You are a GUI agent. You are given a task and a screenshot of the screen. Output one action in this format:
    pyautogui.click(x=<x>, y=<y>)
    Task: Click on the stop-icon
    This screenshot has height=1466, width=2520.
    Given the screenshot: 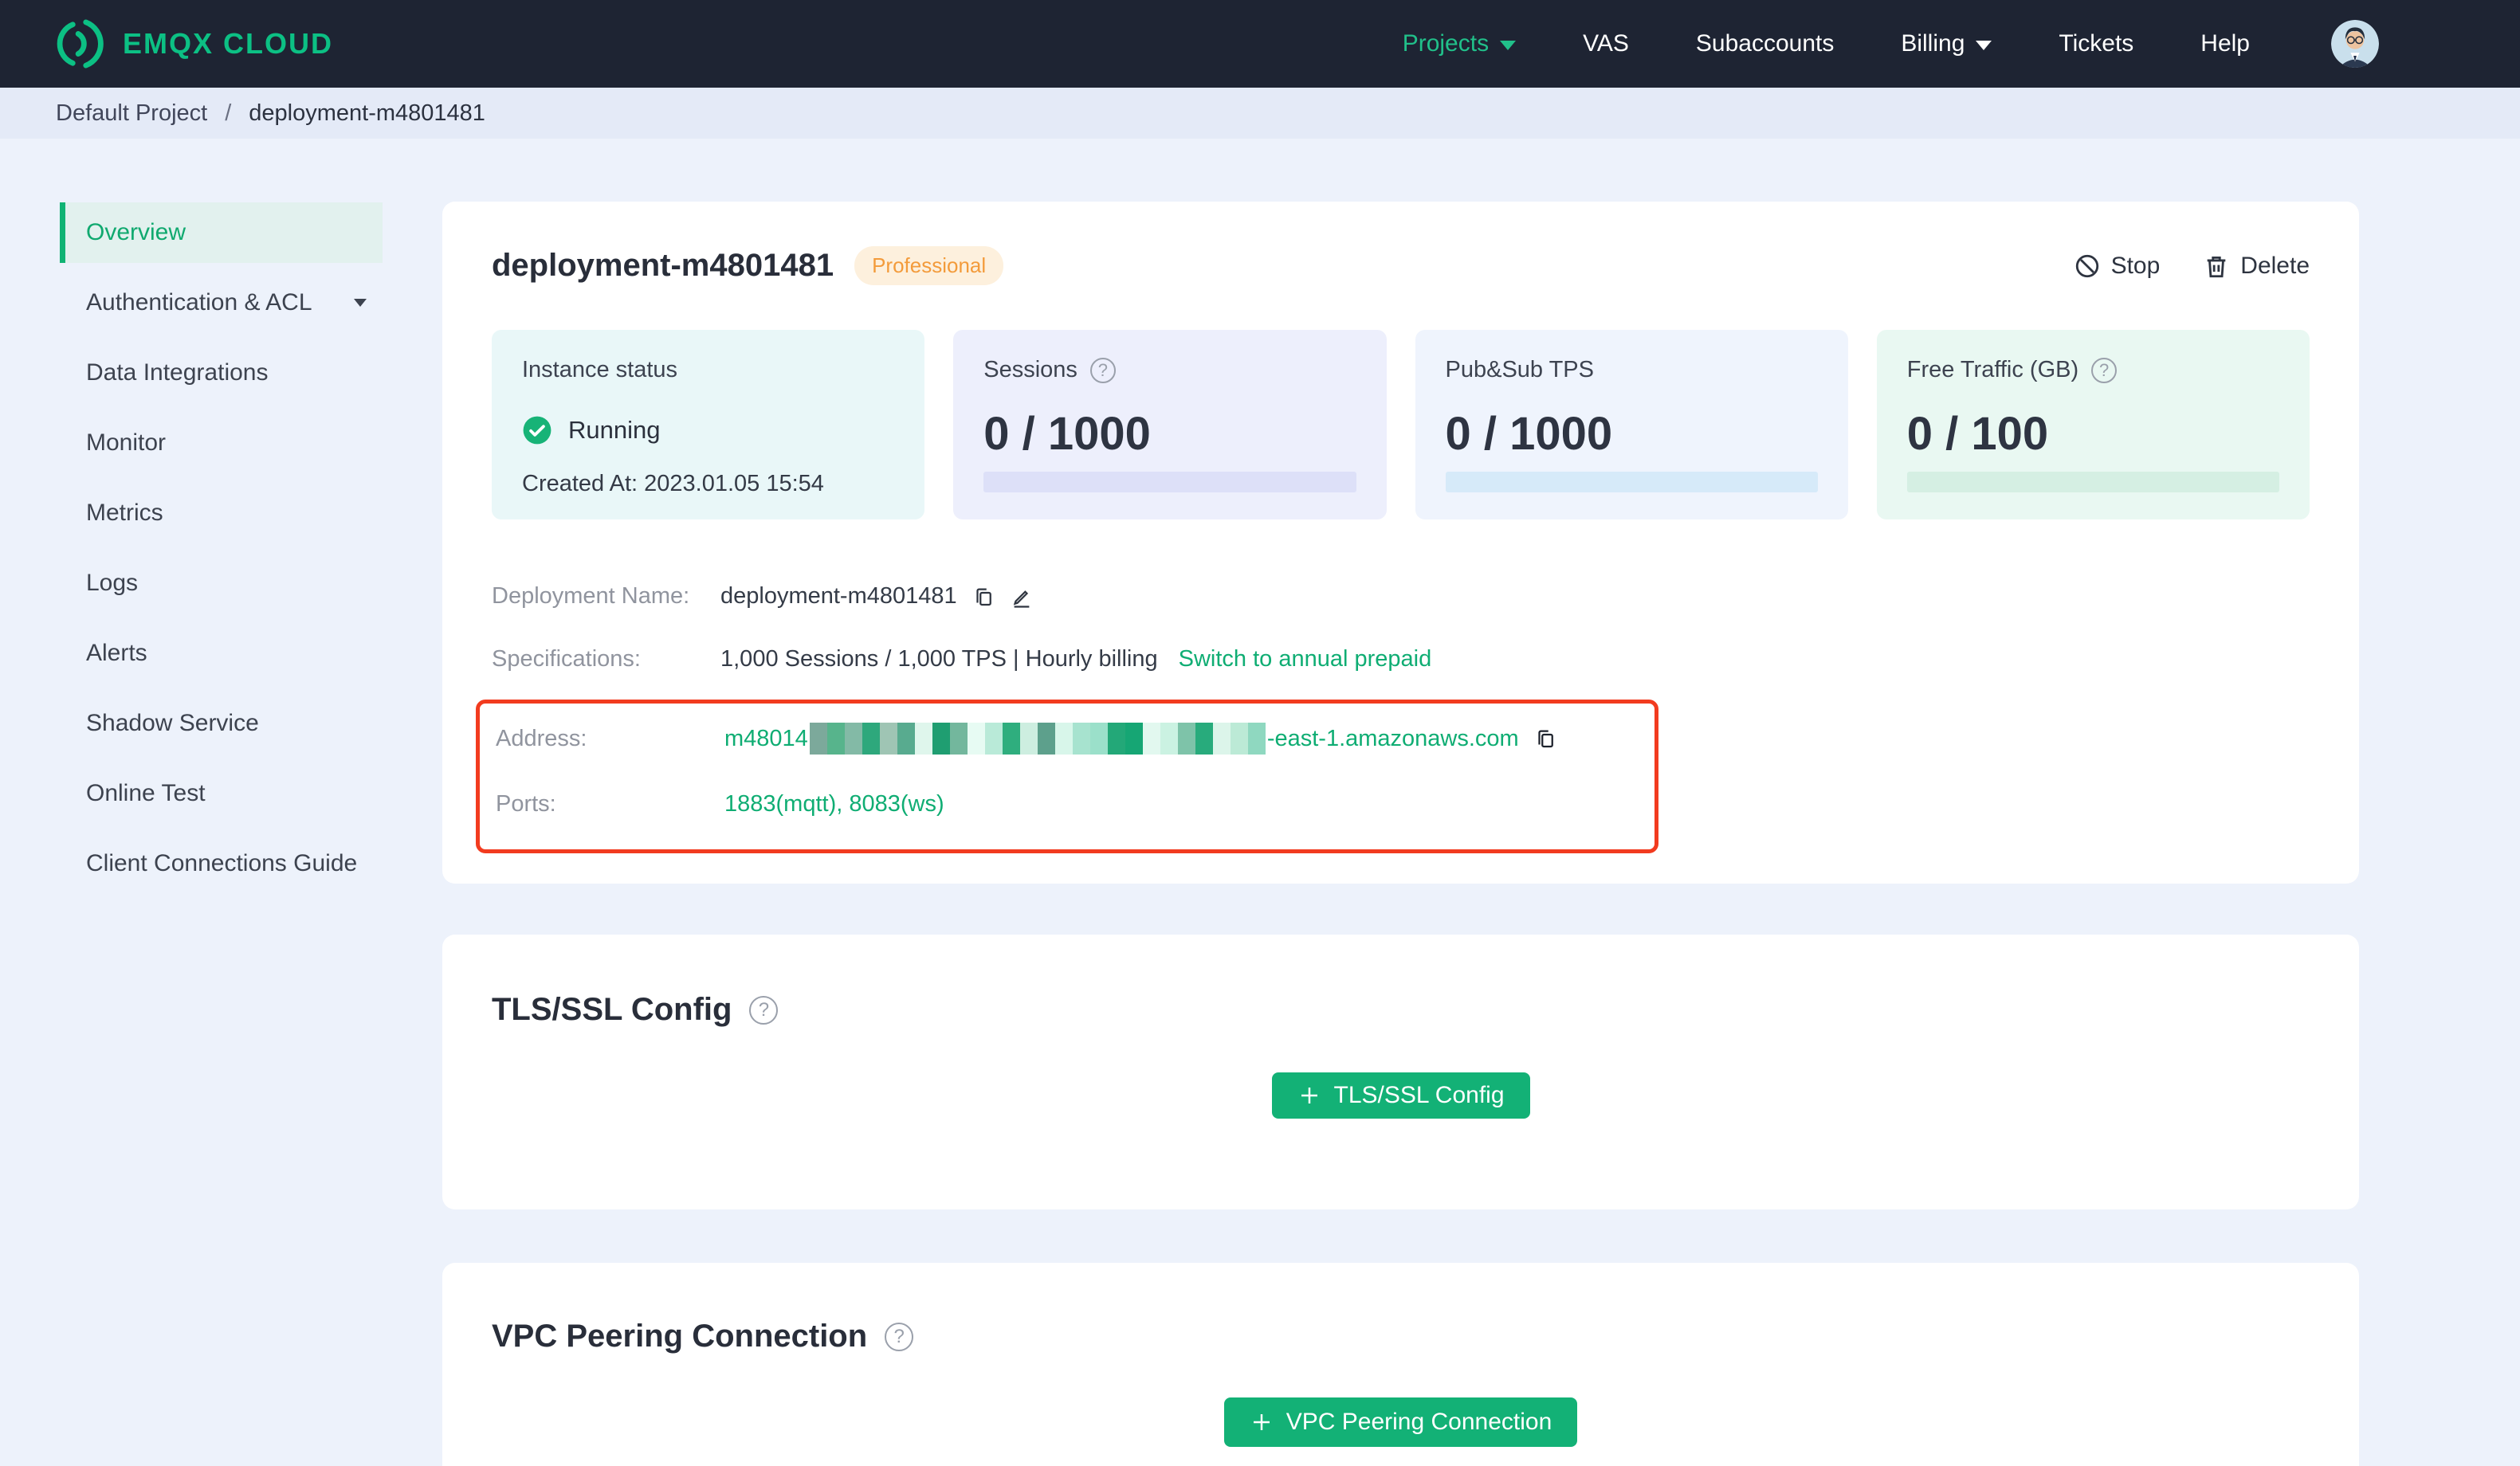 What is the action you would take?
    pyautogui.click(x=2086, y=265)
    